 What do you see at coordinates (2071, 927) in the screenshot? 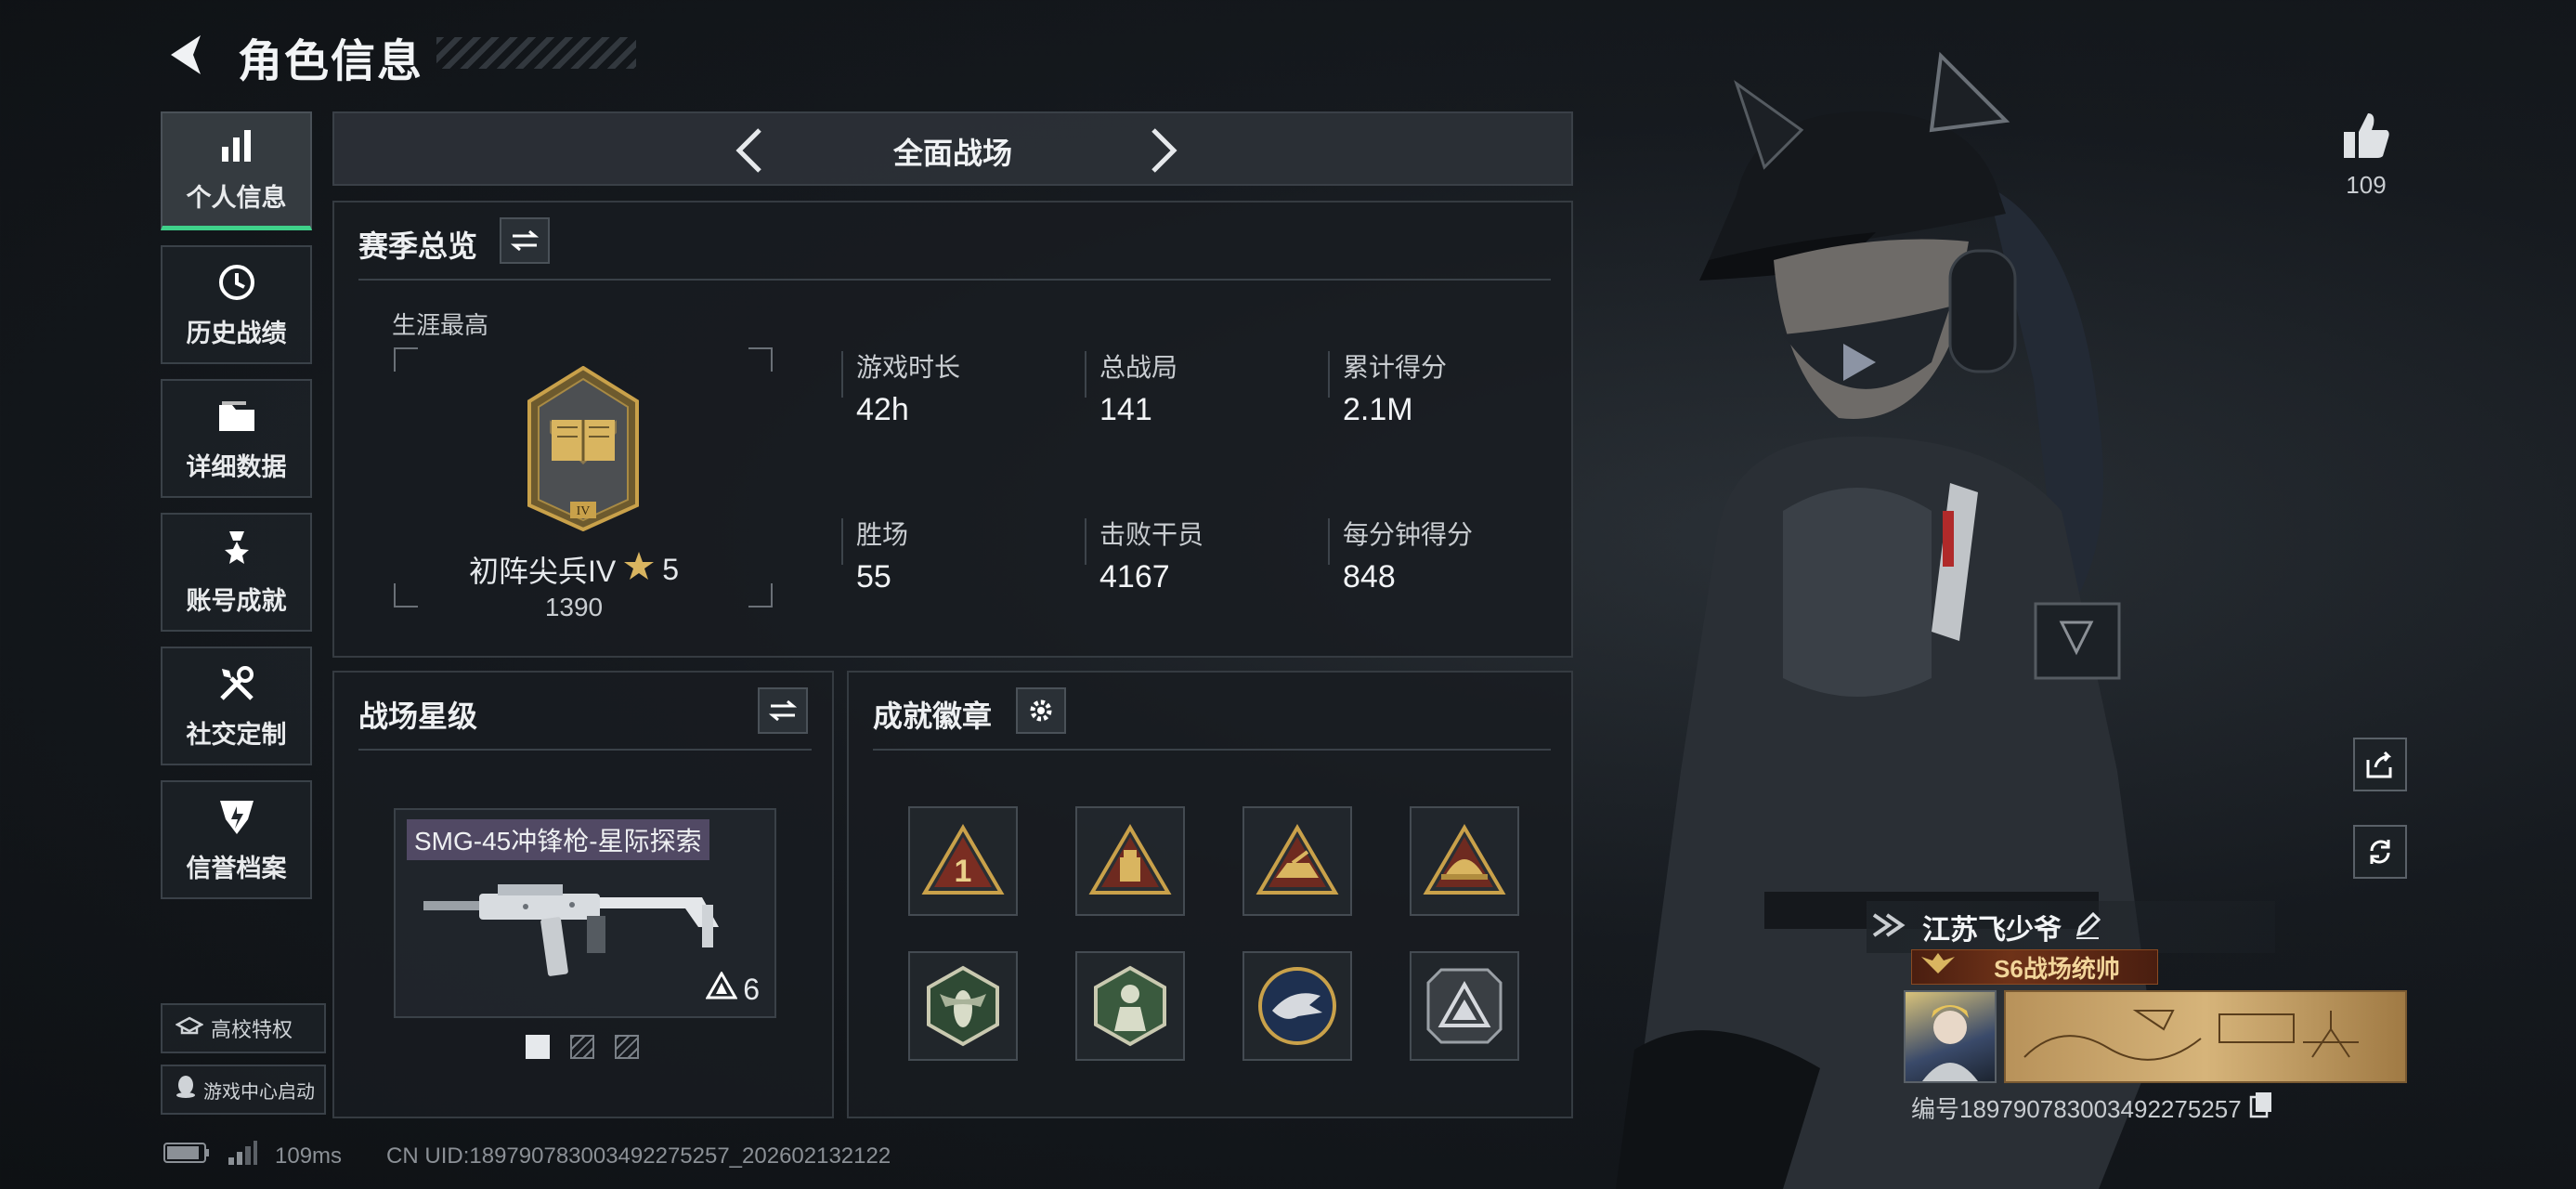
I see `player-name-row: 江苏飞少爷` at bounding box center [2071, 927].